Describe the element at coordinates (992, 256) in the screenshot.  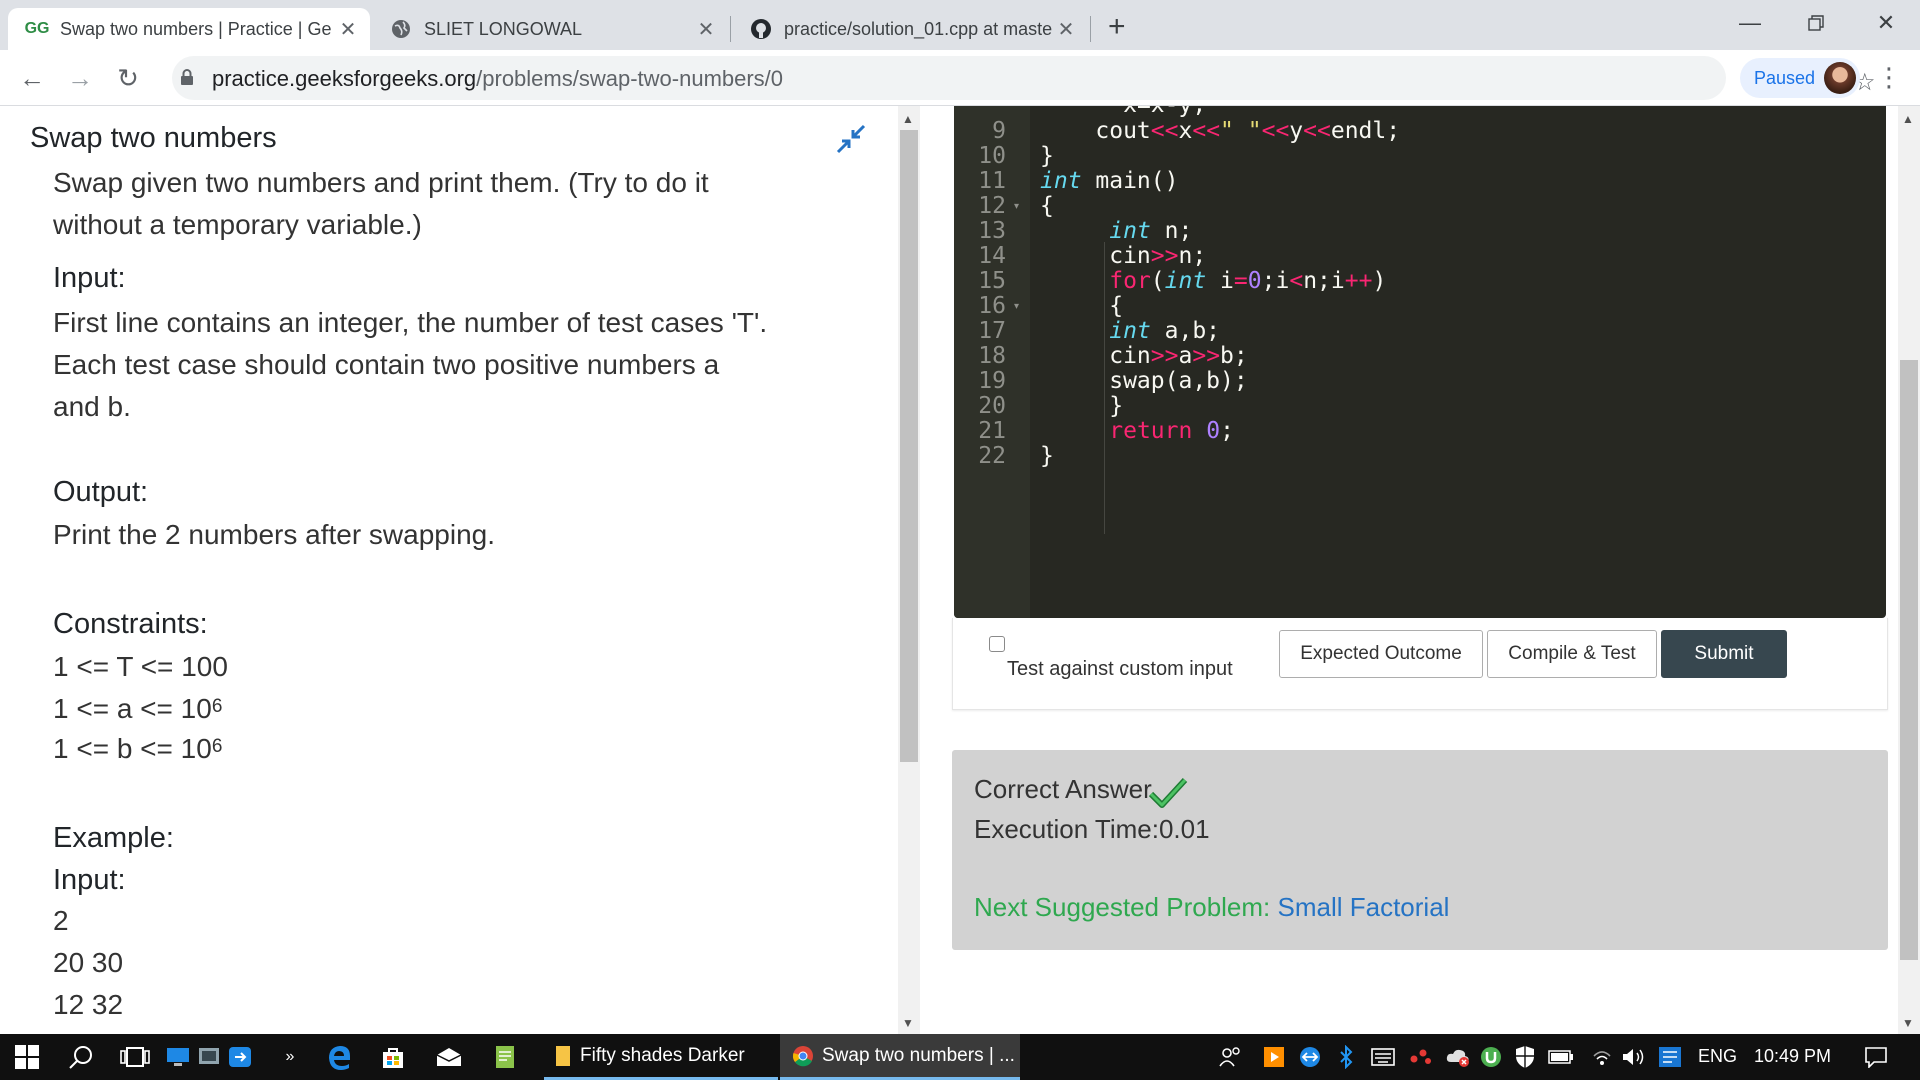
I see `line-number: 14` at that location.